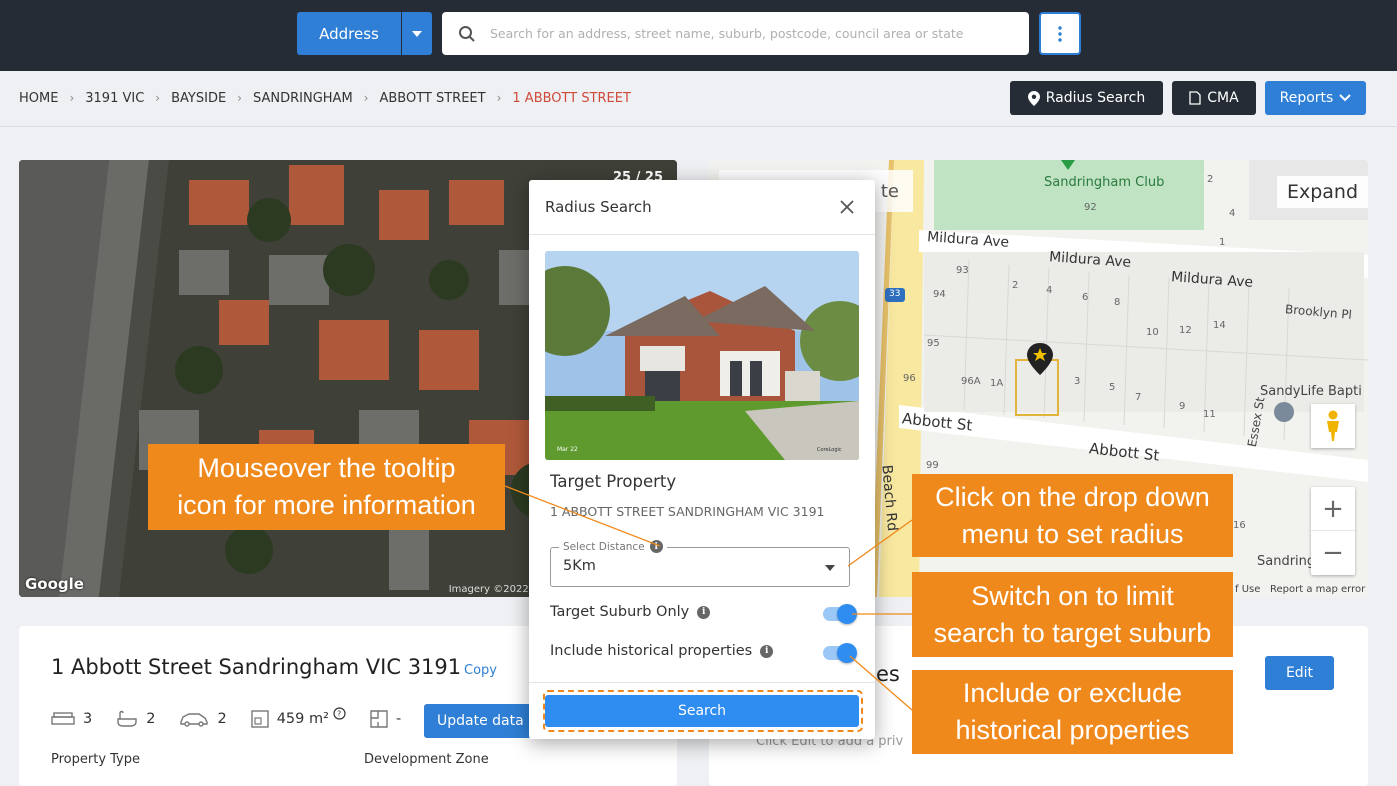  I want to click on callout-historical: Include or exclude historical properties, so click(1072, 712).